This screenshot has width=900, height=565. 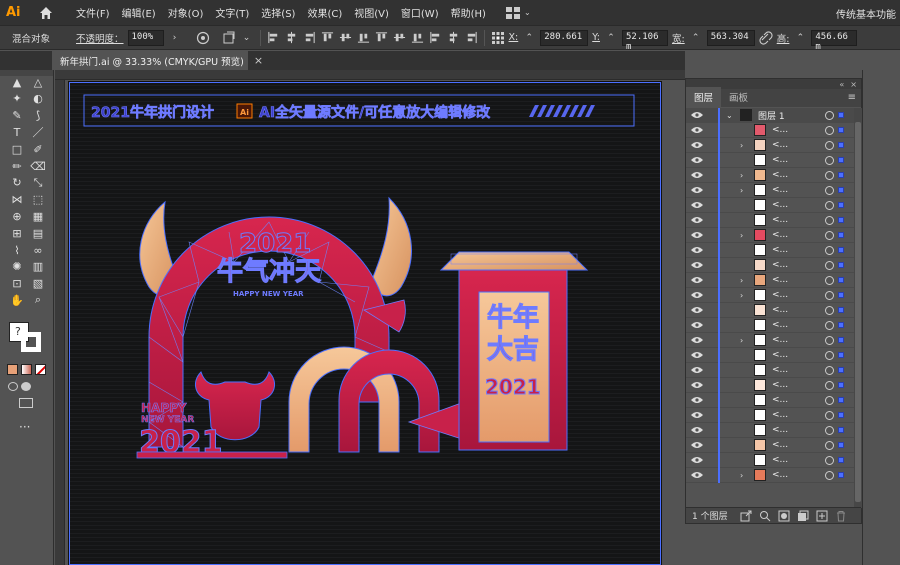 I want to click on rectangle-tool-icon: □, so click(x=17, y=149).